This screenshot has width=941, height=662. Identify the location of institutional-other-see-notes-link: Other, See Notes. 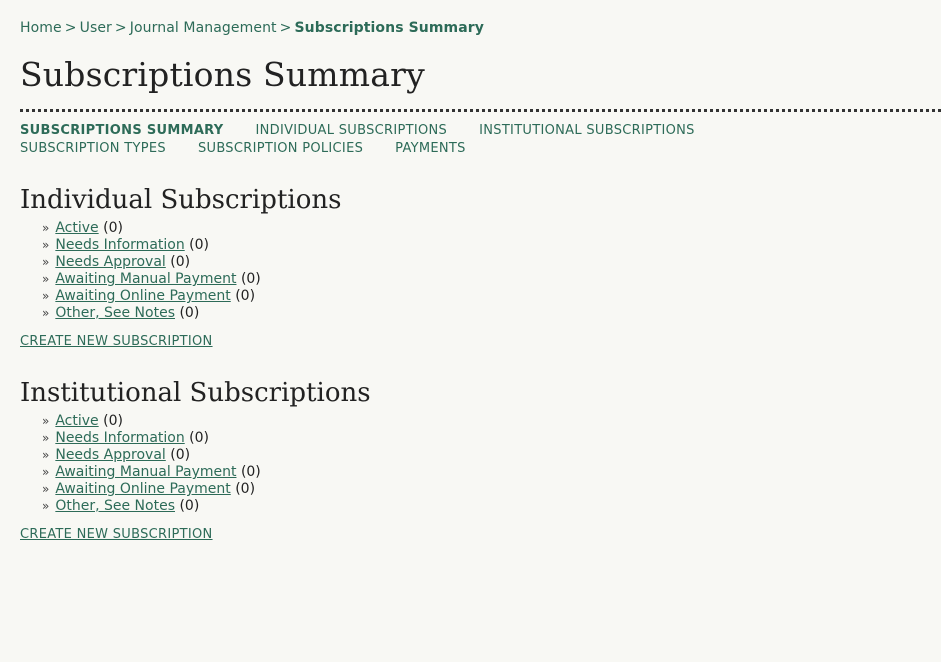
(115, 506).